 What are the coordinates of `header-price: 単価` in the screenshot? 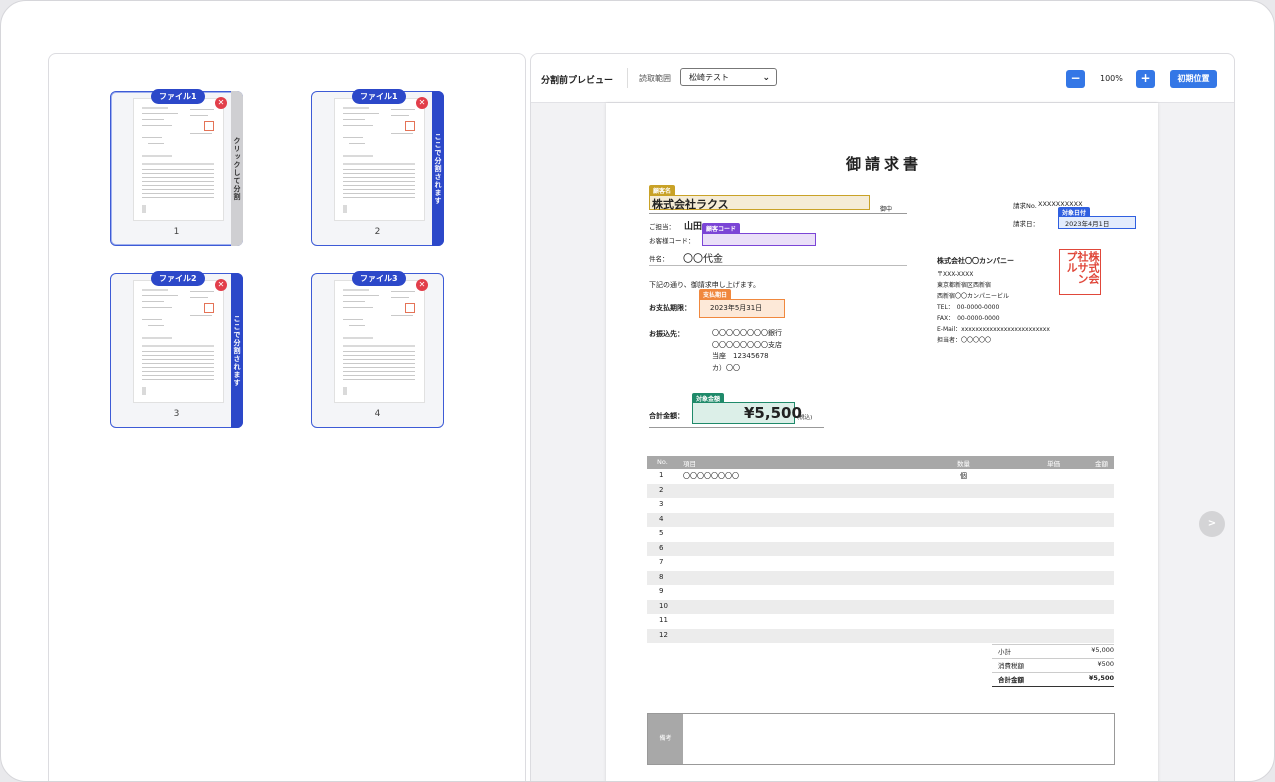 It's located at (1053, 464).